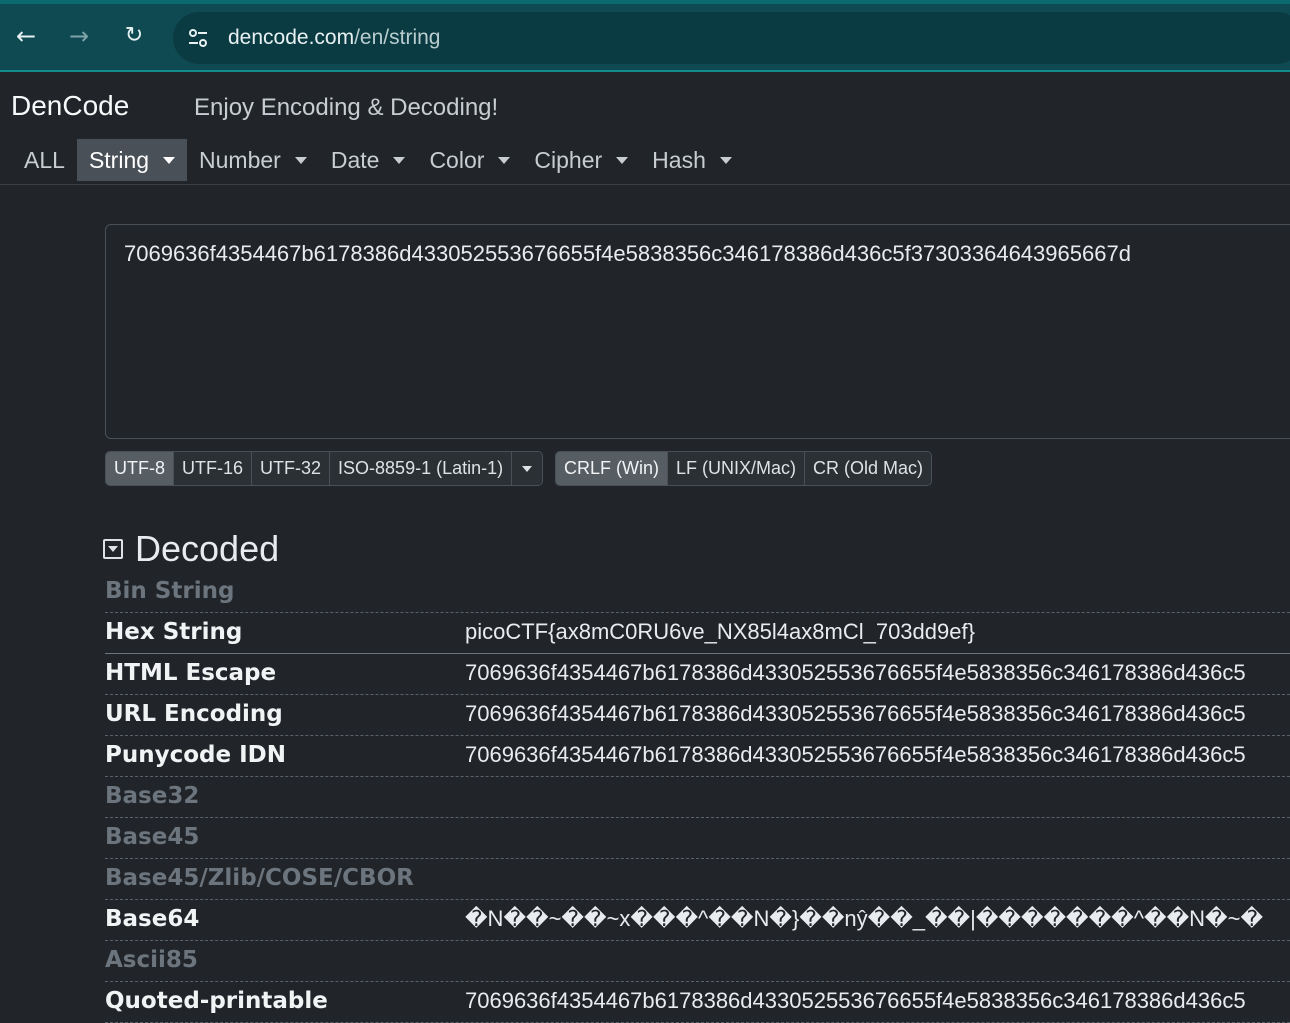  I want to click on result-label: HTML Escape, so click(191, 673).